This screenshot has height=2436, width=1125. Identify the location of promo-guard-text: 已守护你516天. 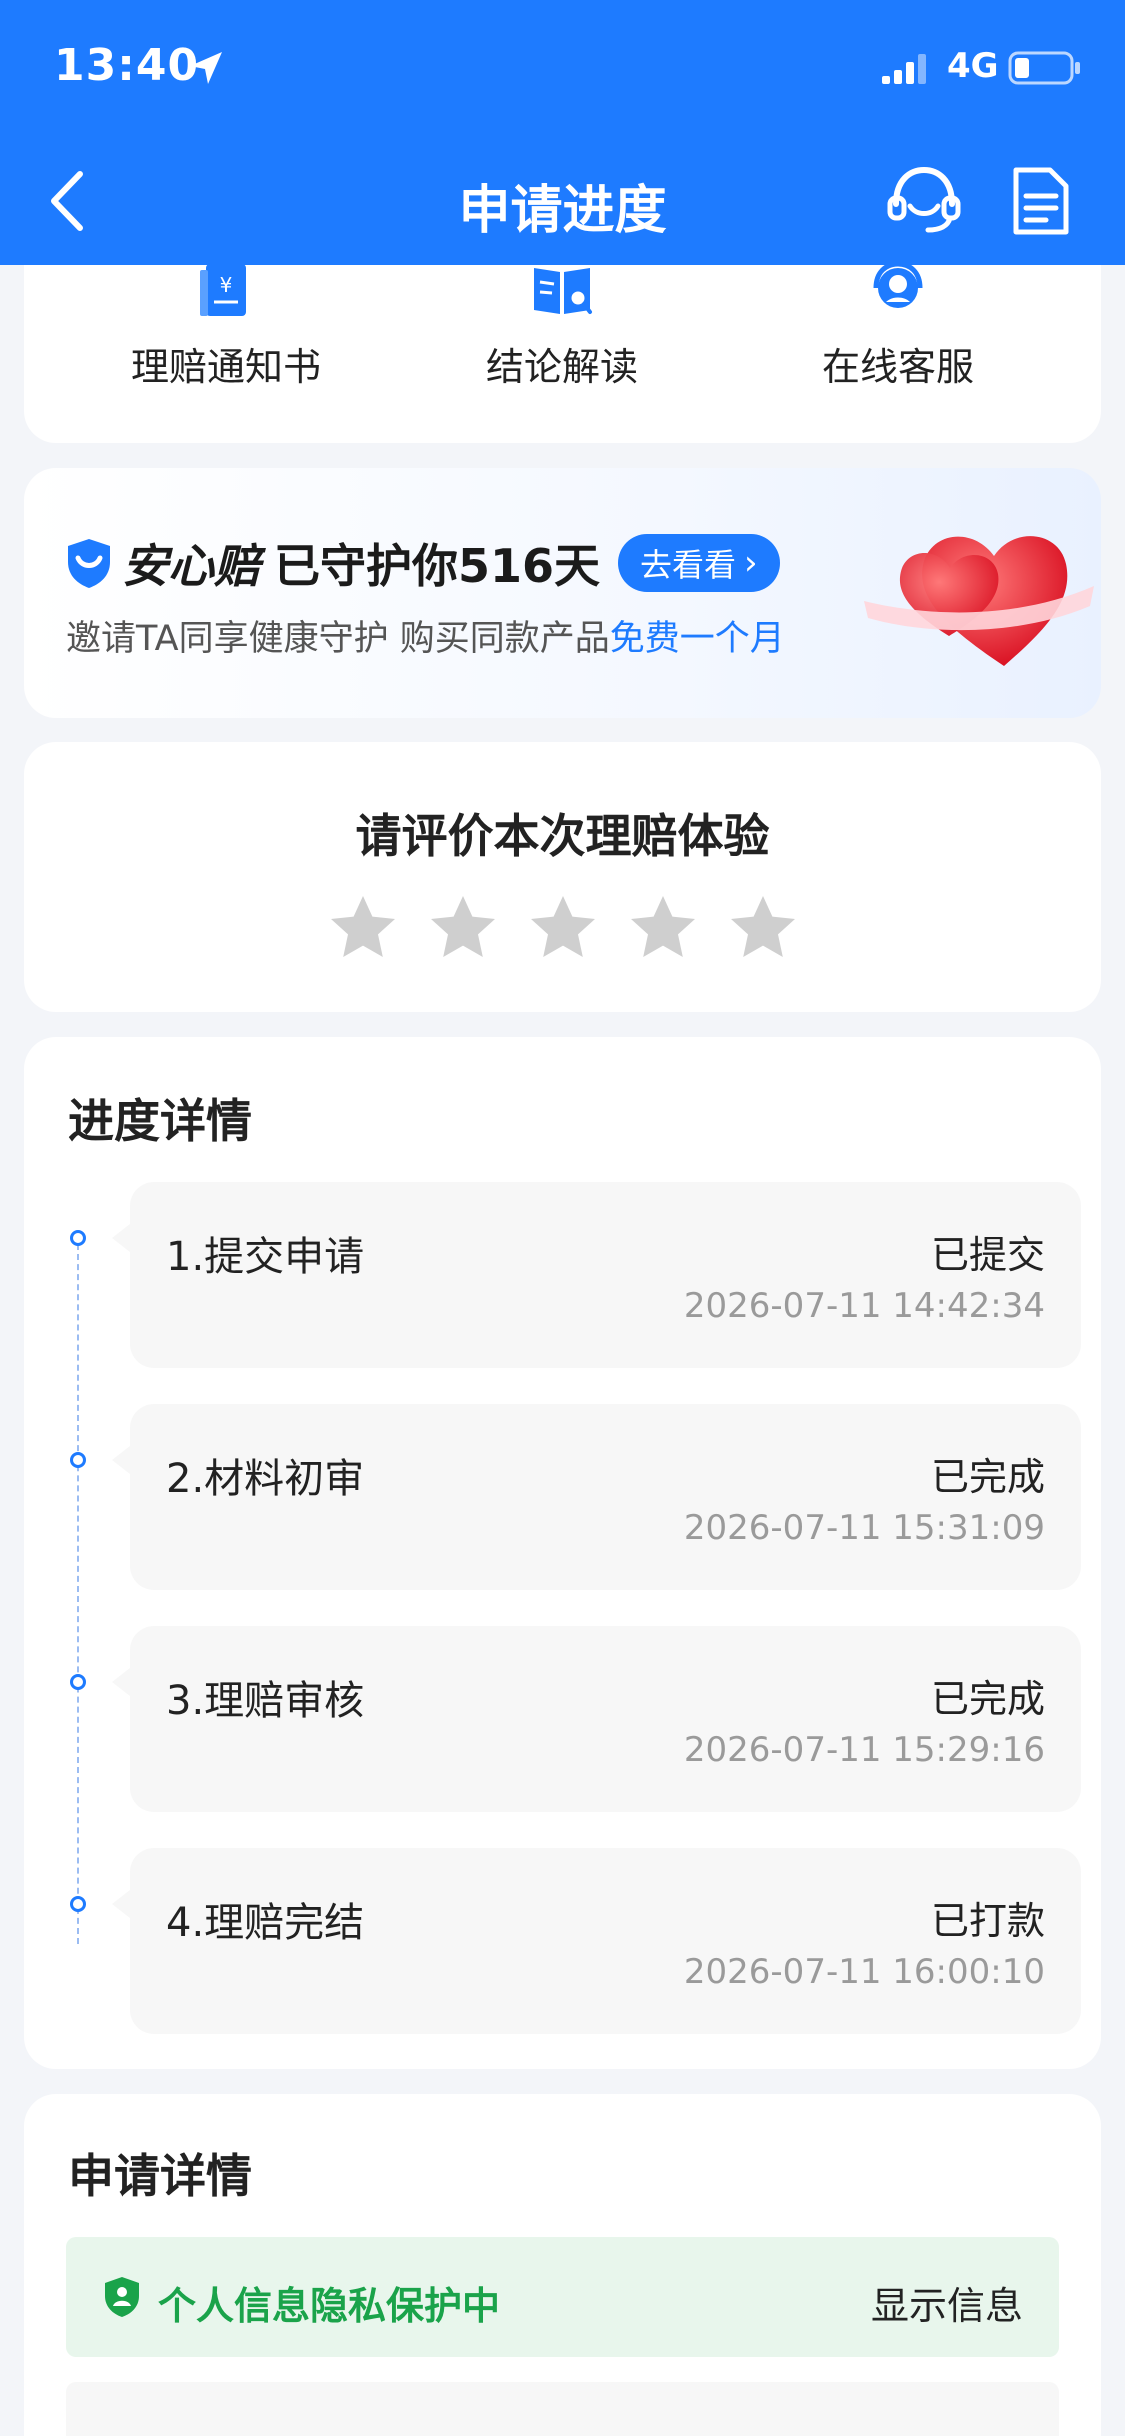
(437, 566).